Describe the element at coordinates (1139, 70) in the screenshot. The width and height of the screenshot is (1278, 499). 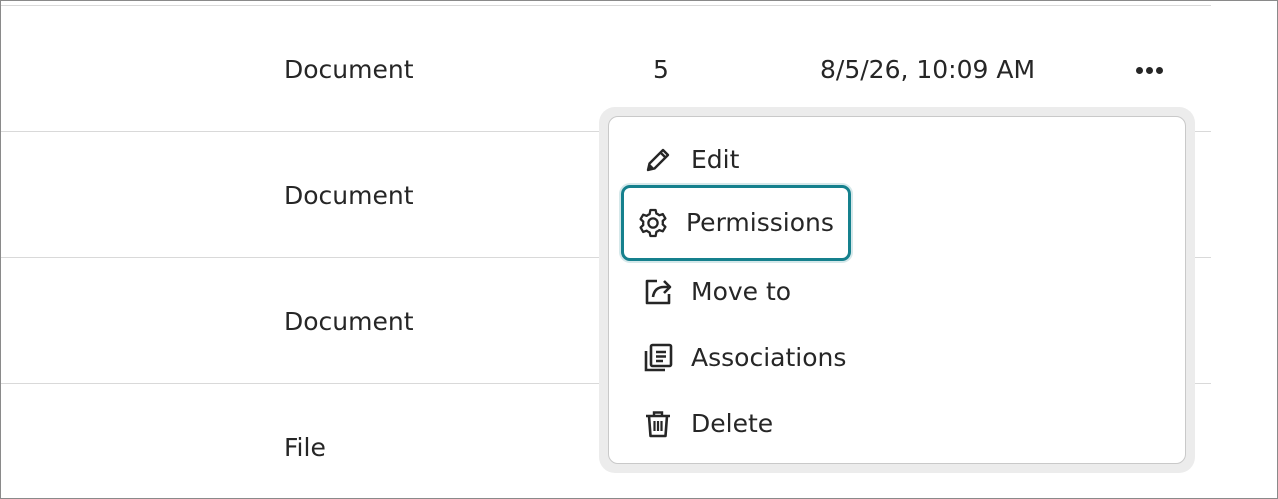
I see `more-horizontal-icon` at that location.